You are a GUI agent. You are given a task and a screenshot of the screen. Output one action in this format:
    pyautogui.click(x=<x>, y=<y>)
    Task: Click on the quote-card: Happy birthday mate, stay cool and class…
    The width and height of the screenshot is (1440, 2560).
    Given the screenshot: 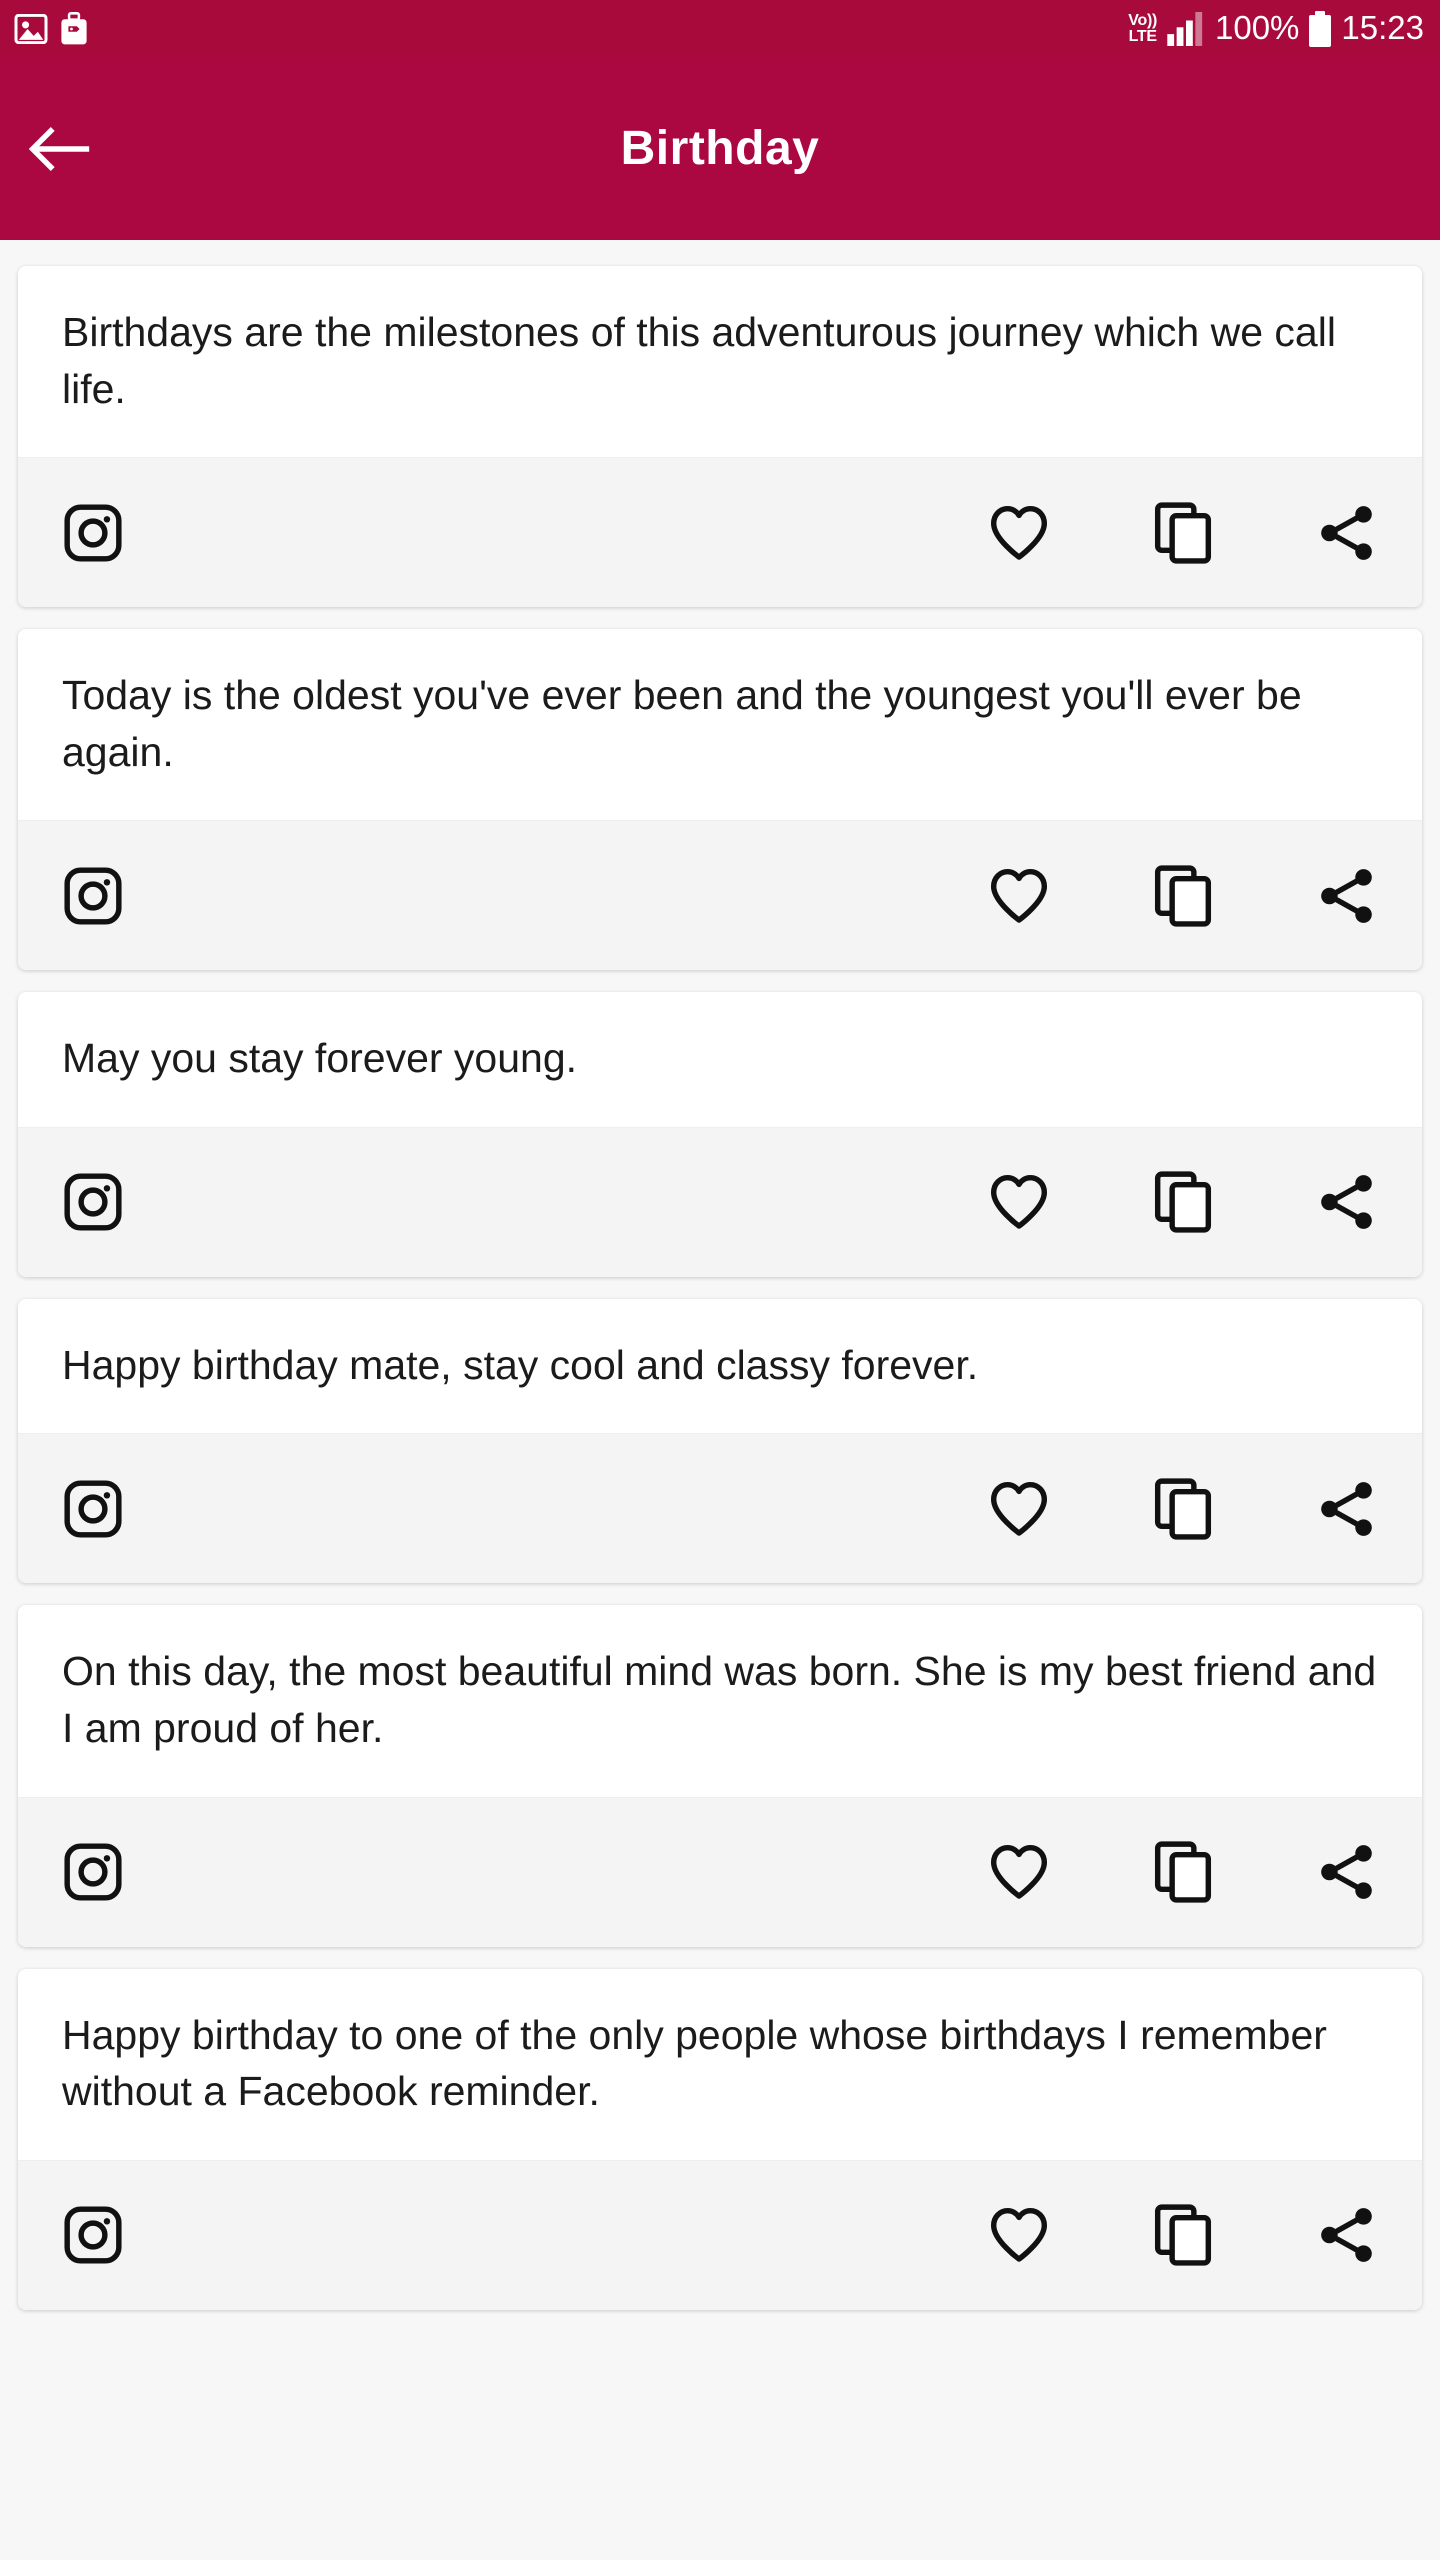 What is the action you would take?
    pyautogui.click(x=720, y=1441)
    